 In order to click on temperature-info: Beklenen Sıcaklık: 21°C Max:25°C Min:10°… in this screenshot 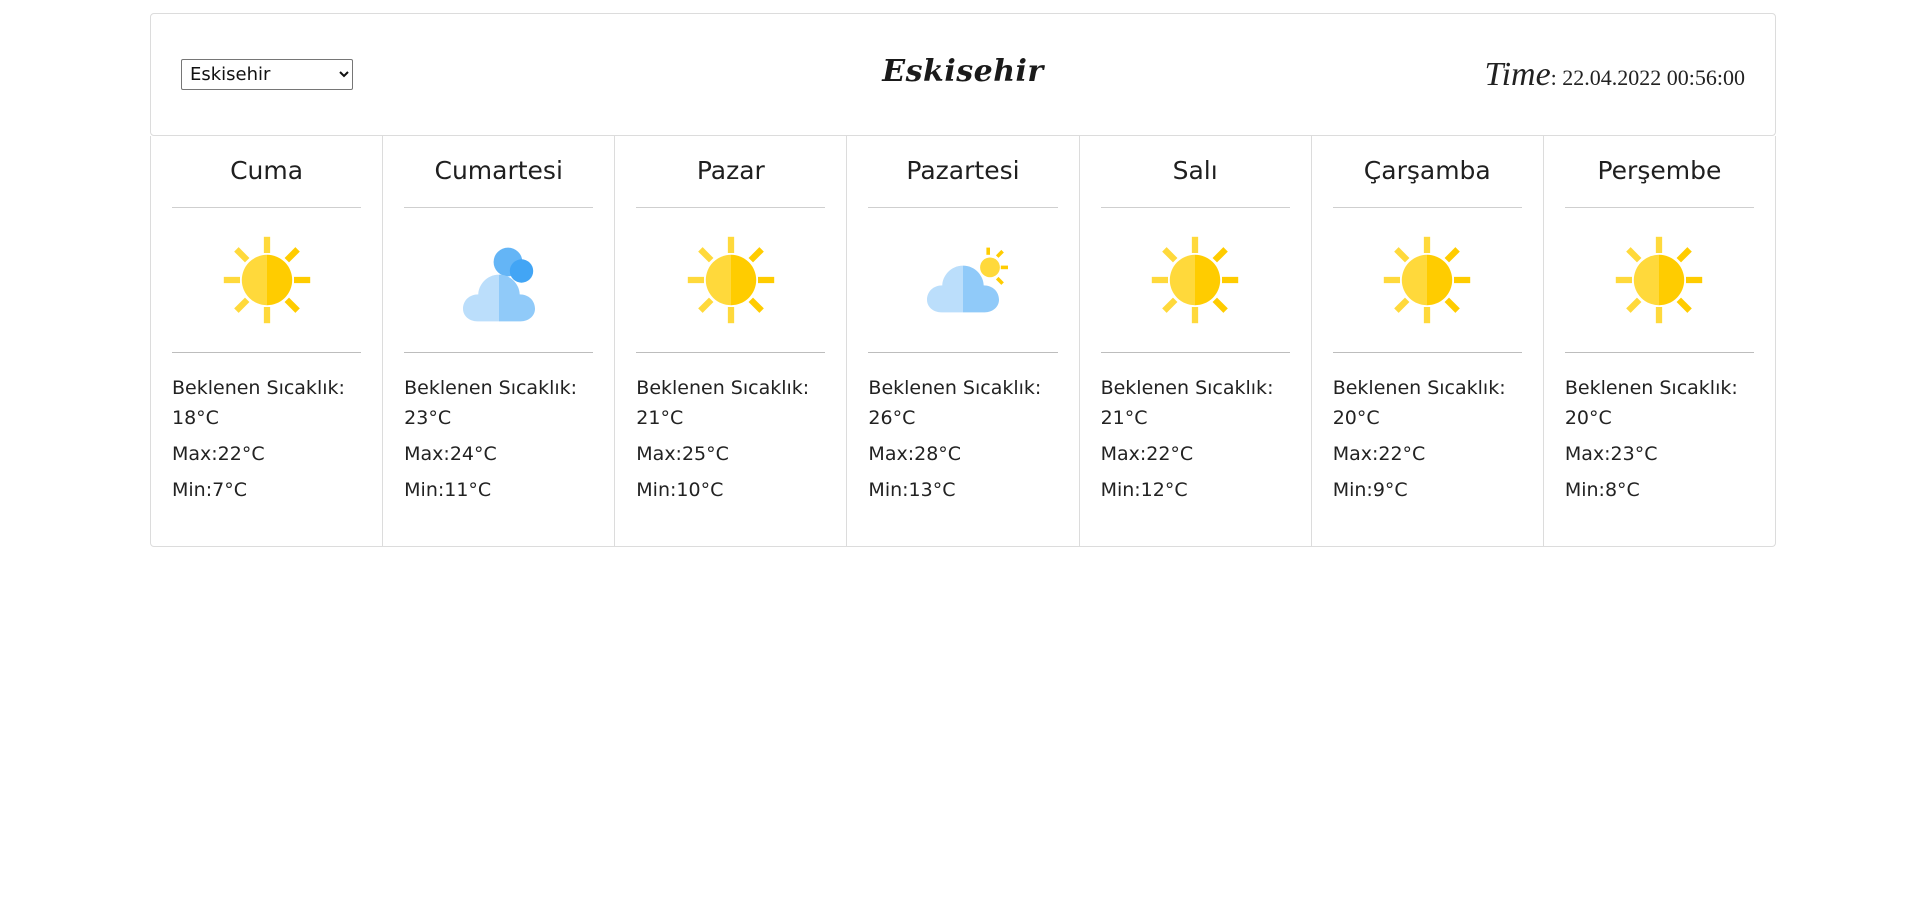, I will do `click(730, 429)`.